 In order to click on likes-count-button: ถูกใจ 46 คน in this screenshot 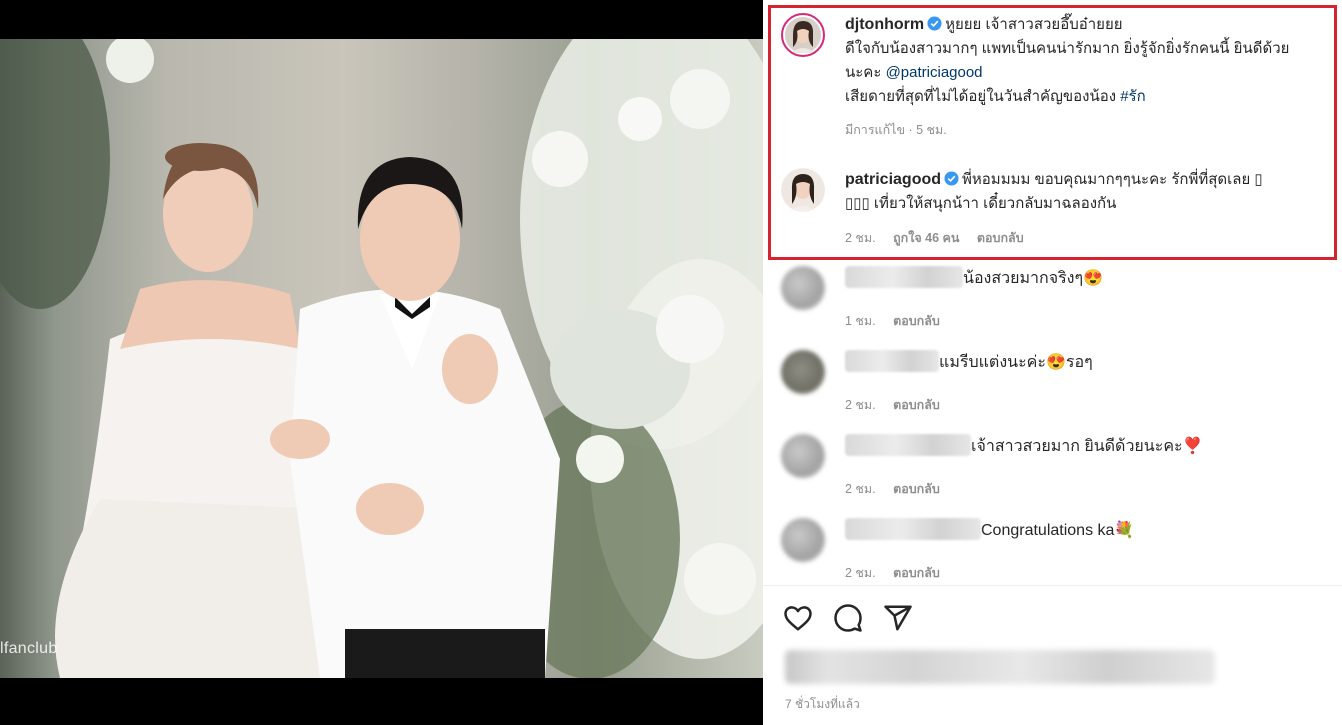, I will do `click(926, 238)`.